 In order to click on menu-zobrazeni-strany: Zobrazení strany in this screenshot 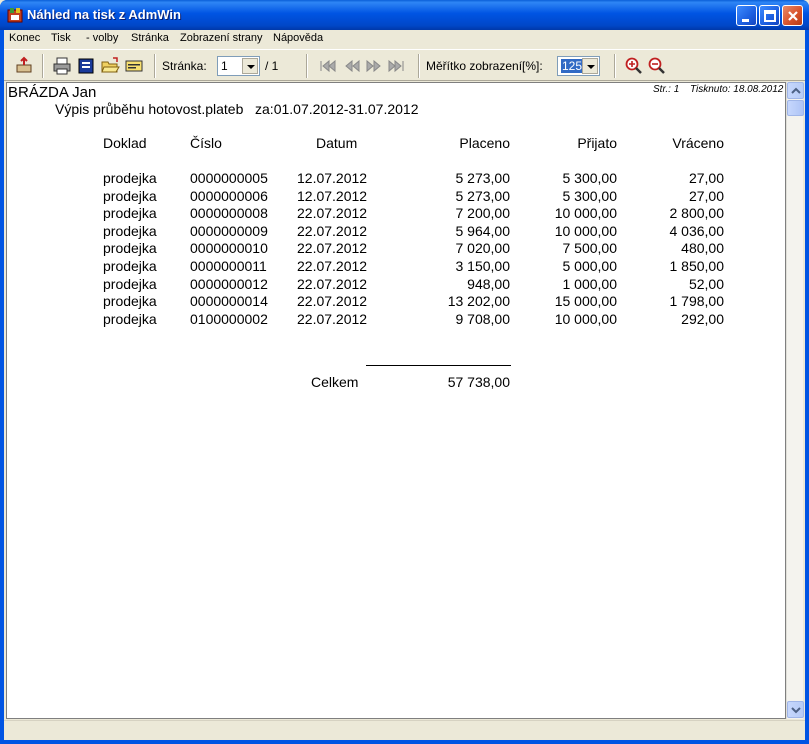, I will do `click(221, 38)`.